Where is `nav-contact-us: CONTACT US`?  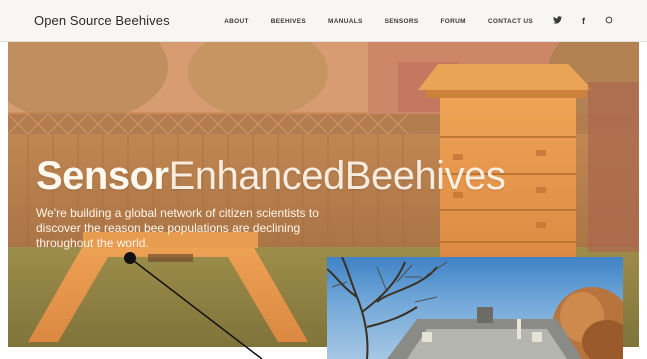
nav-contact-us: CONTACT US is located at coordinates (510, 21).